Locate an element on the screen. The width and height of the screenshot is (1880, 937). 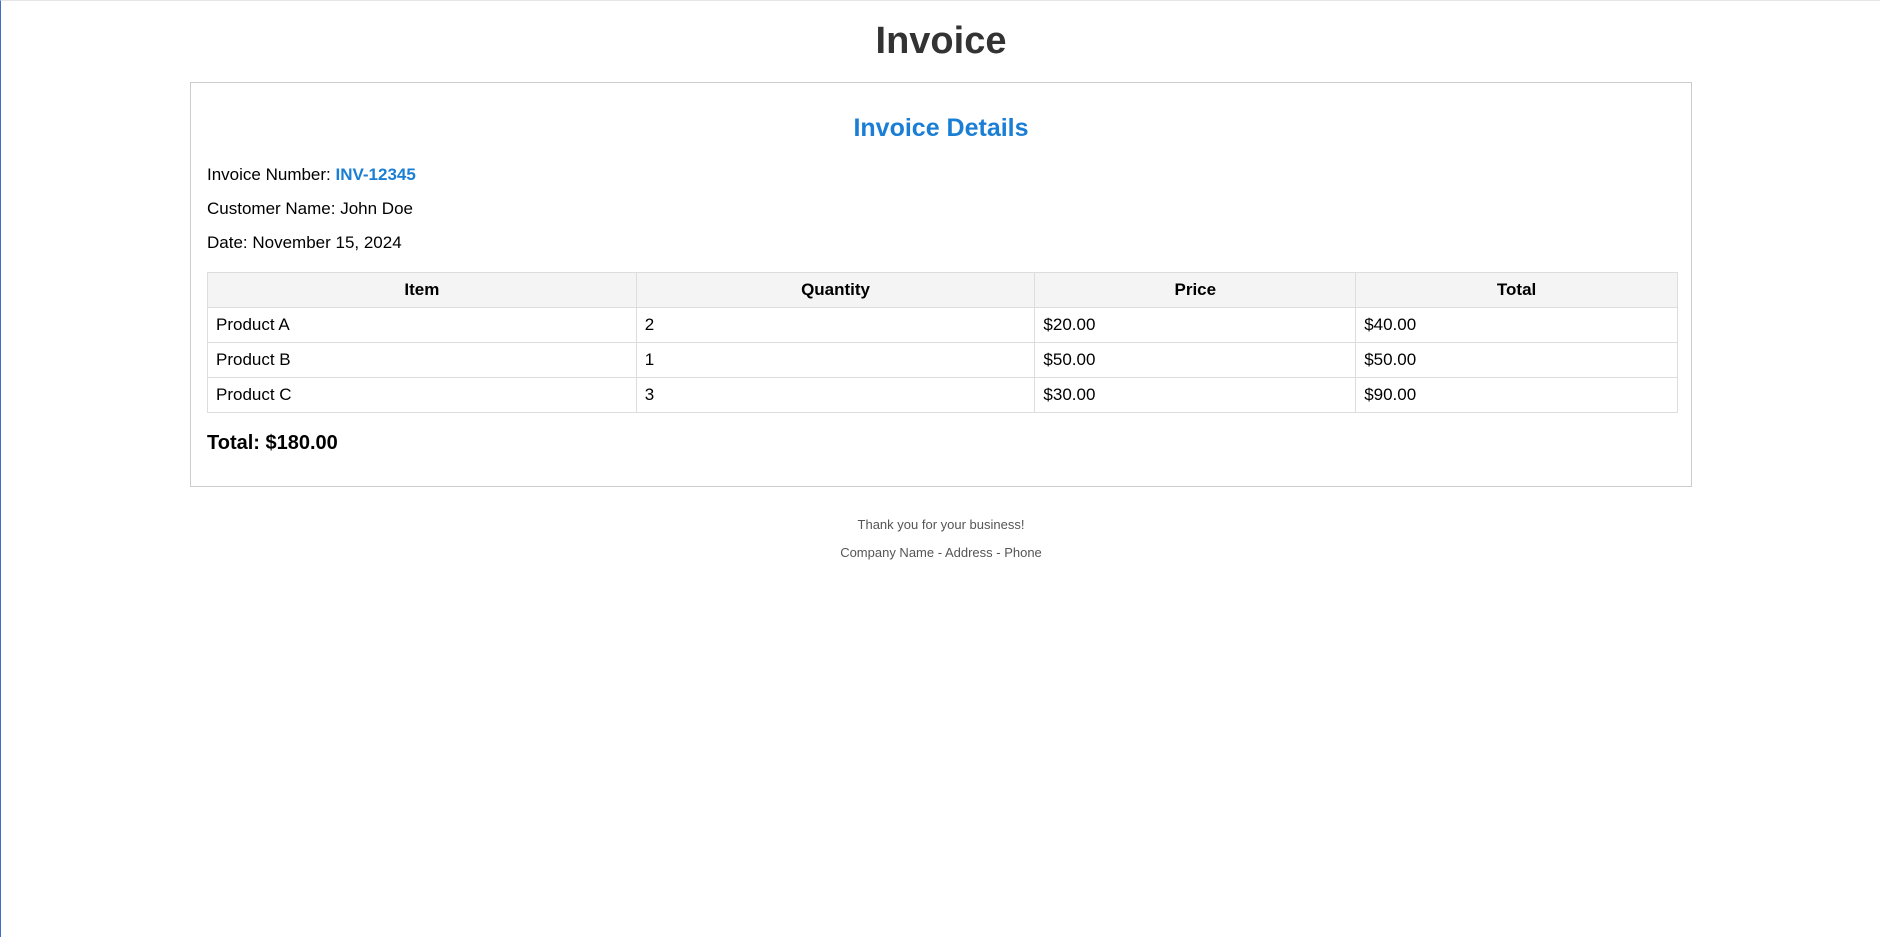
table-row: Product B 1 $50.00 $50.00 is located at coordinates (942, 360).